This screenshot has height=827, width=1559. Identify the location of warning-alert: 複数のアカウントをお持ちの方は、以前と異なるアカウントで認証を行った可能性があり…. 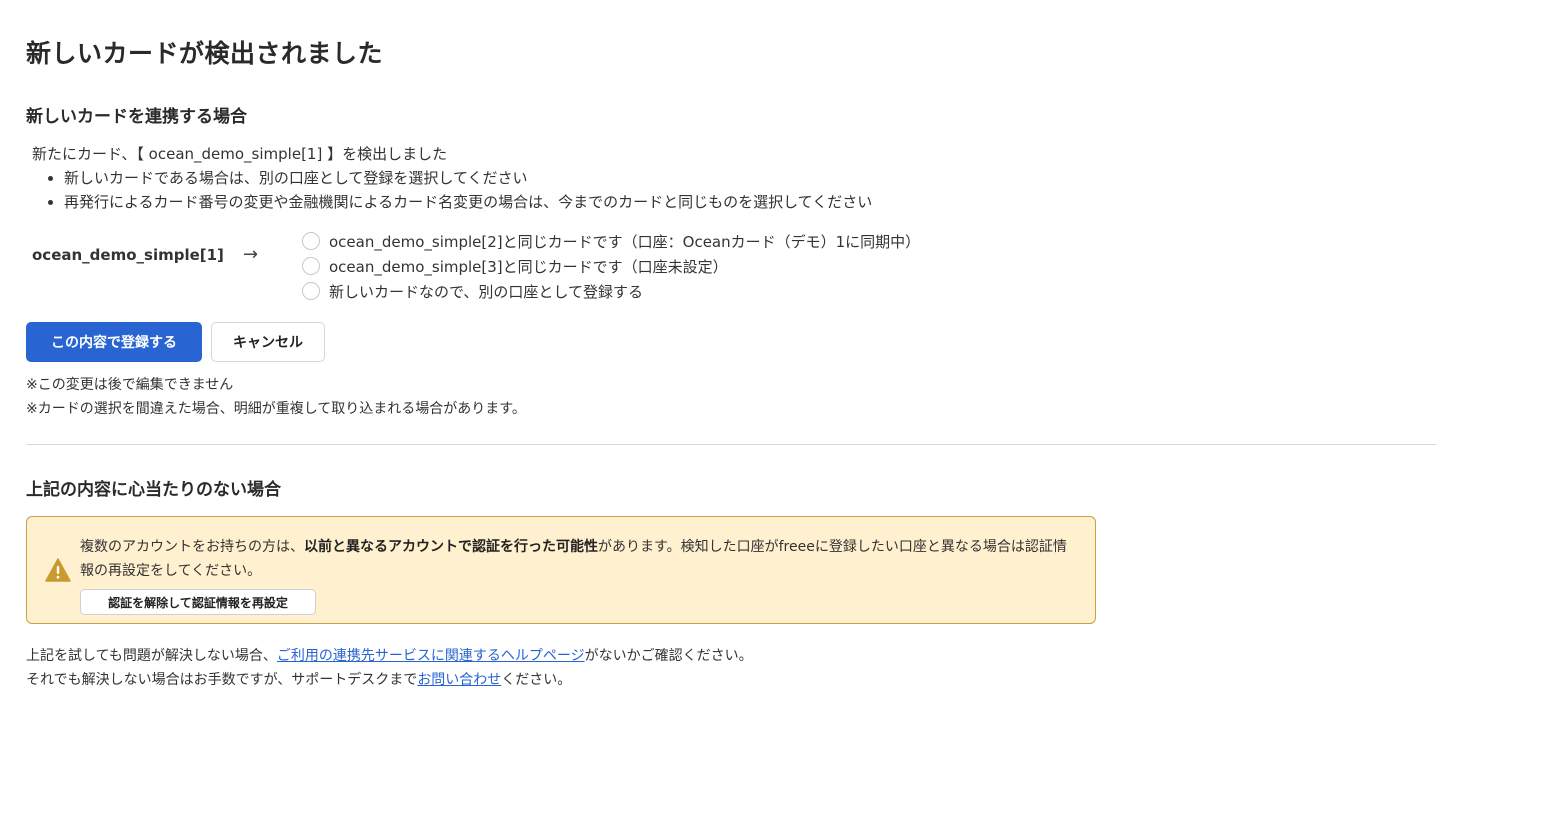
(561, 570).